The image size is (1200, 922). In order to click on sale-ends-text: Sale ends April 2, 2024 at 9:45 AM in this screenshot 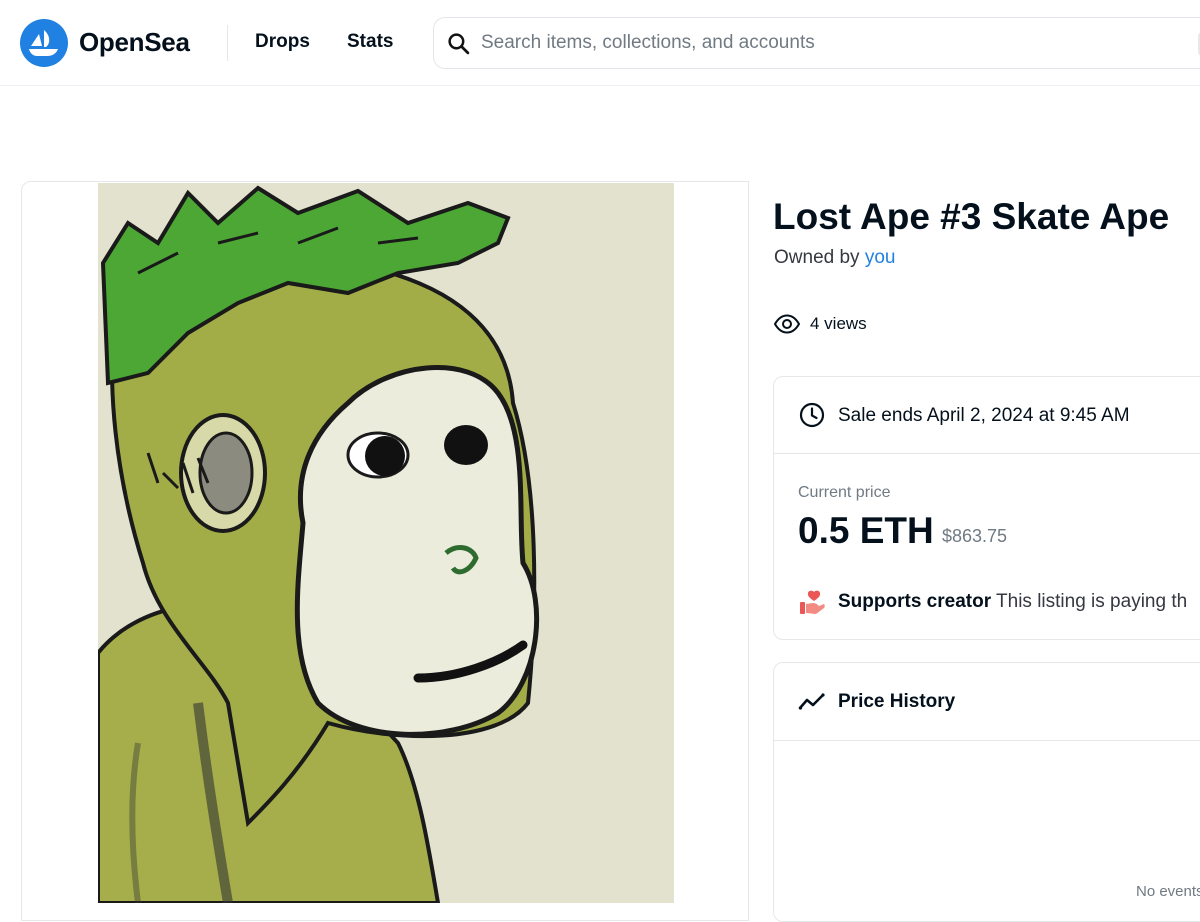, I will do `click(984, 415)`.